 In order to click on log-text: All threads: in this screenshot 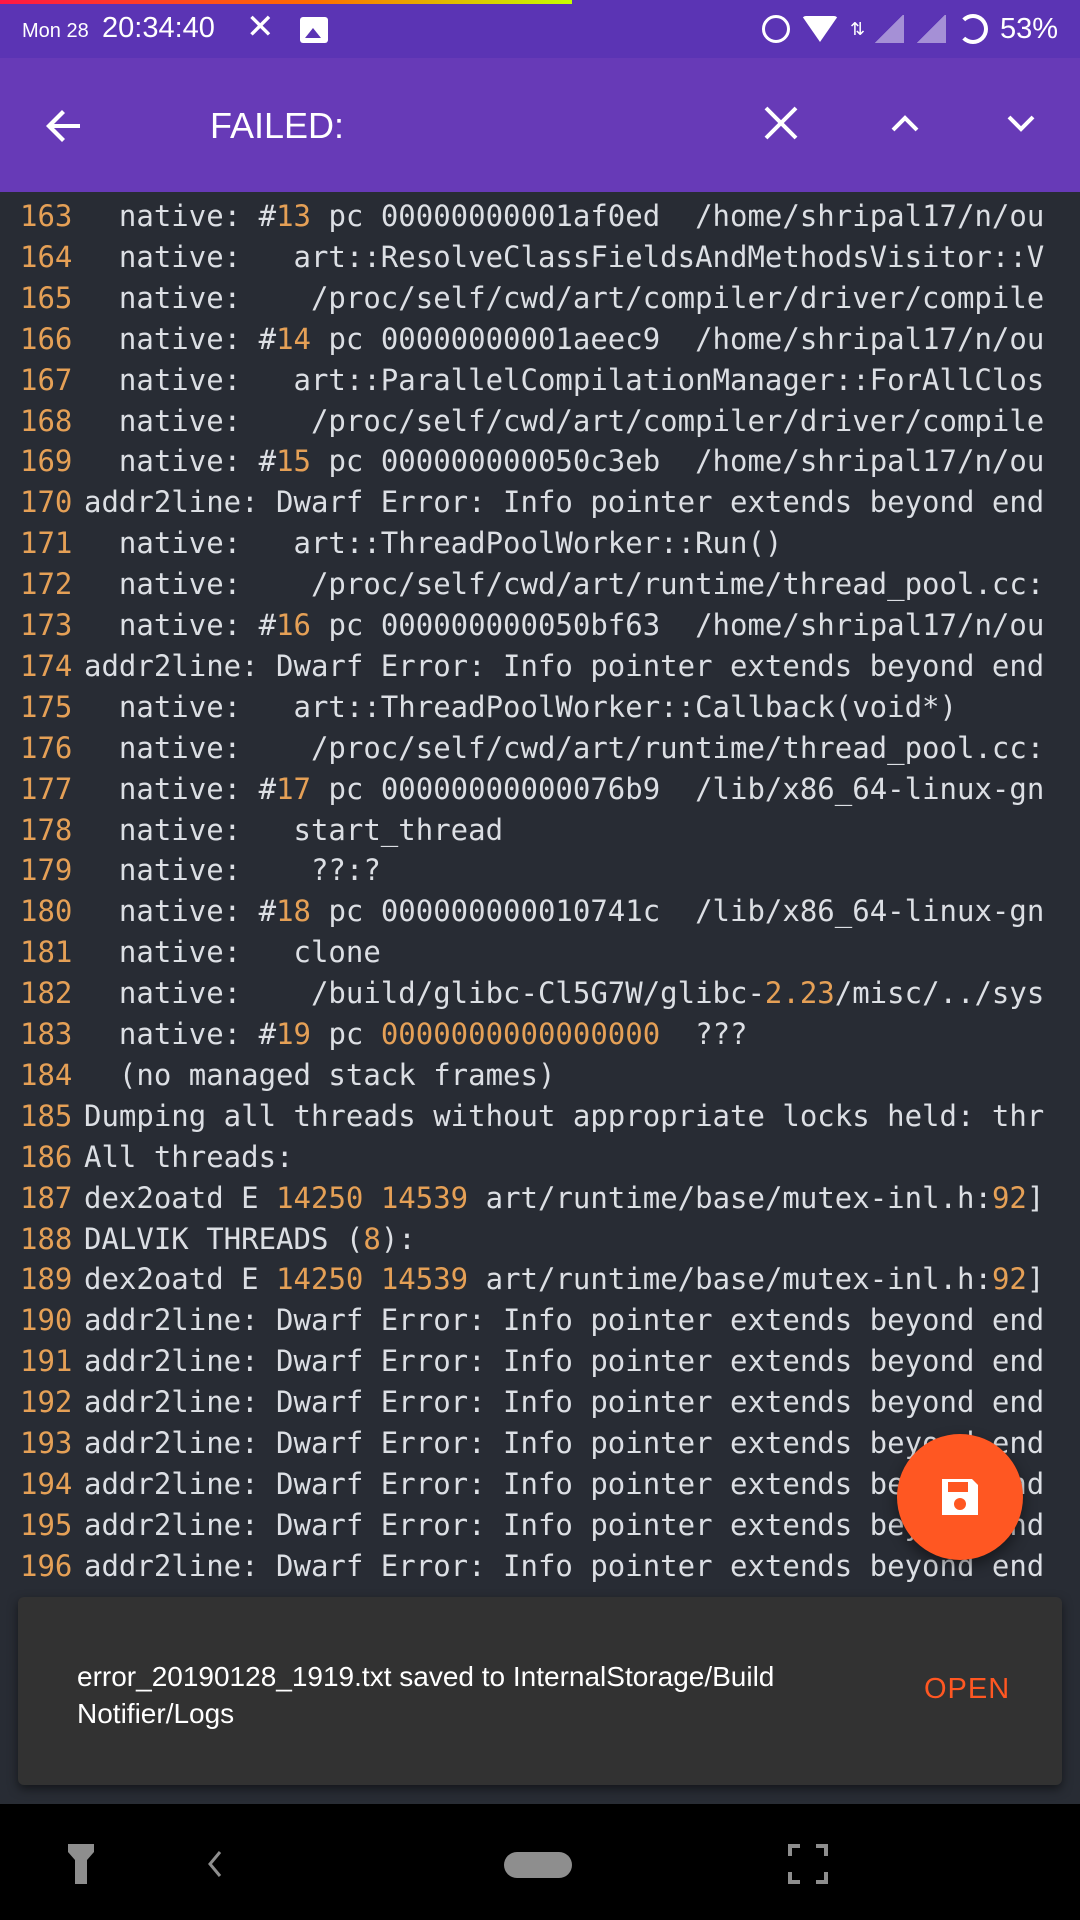, I will do `click(189, 1156)`.